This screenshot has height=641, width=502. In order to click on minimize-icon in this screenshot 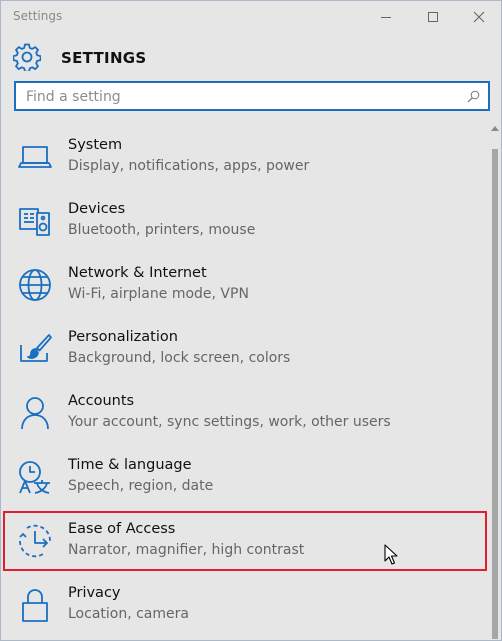, I will do `click(386, 17)`.